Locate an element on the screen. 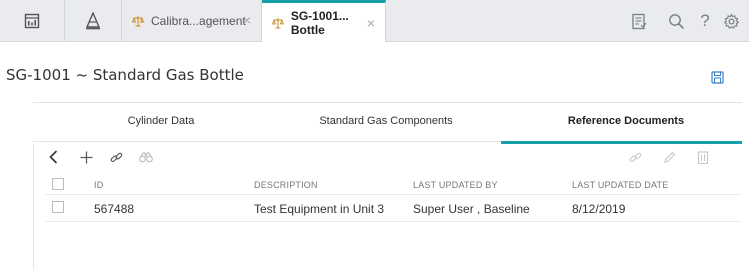 This screenshot has width=749, height=269. save-button is located at coordinates (717, 80).